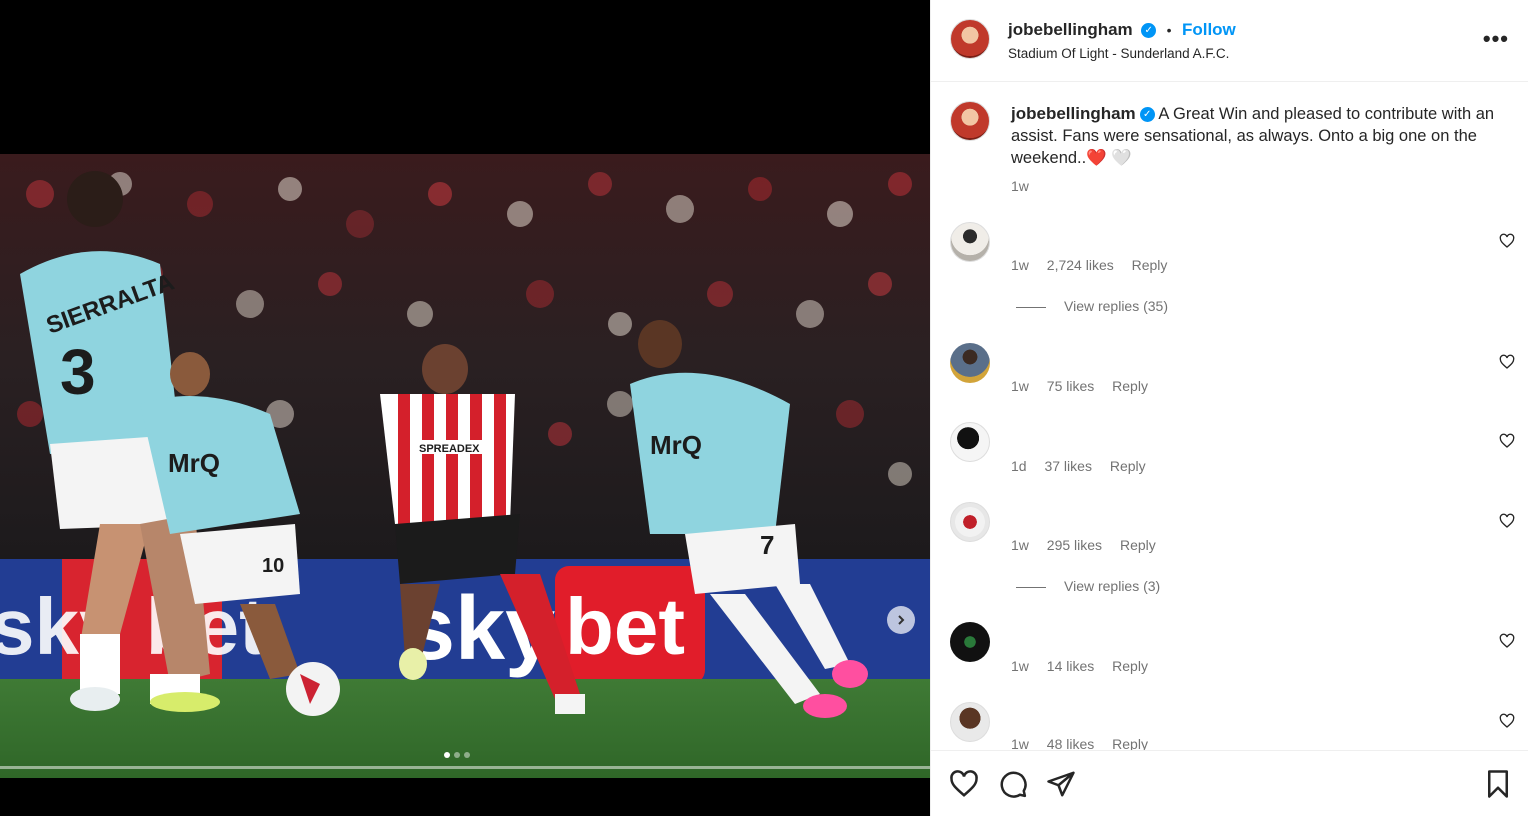 The width and height of the screenshot is (1528, 816). I want to click on comment-likes: 2,724 likes, so click(1080, 265).